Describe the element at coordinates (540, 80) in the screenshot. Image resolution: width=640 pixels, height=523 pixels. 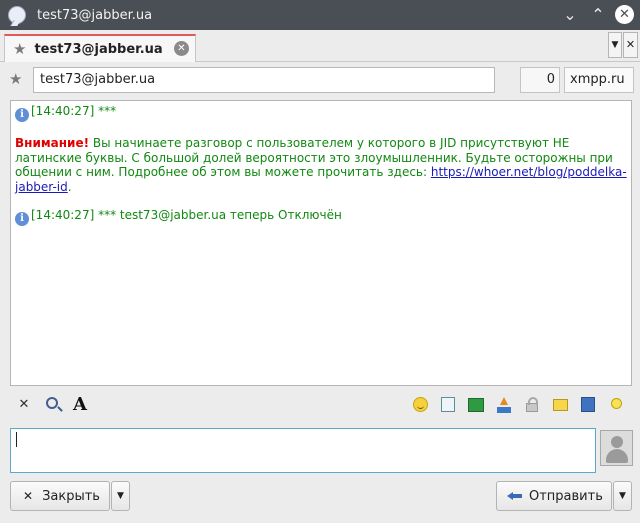
I see `message-counter: 0` at that location.